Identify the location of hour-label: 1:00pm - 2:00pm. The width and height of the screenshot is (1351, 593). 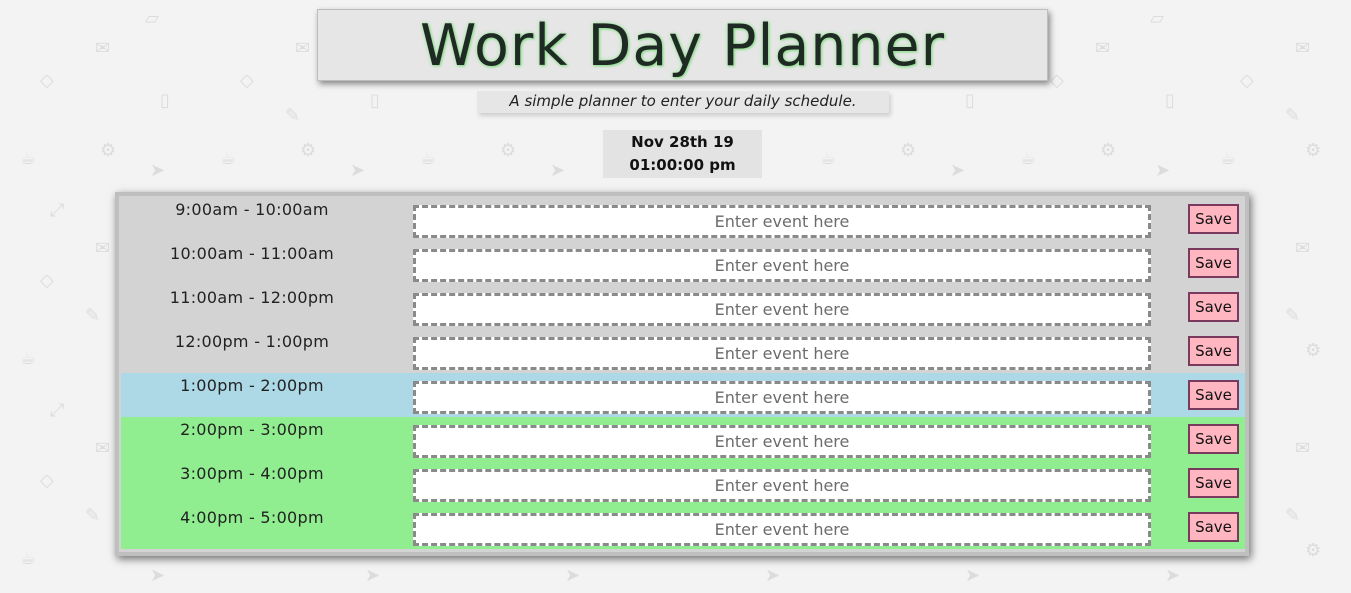
(252, 385).